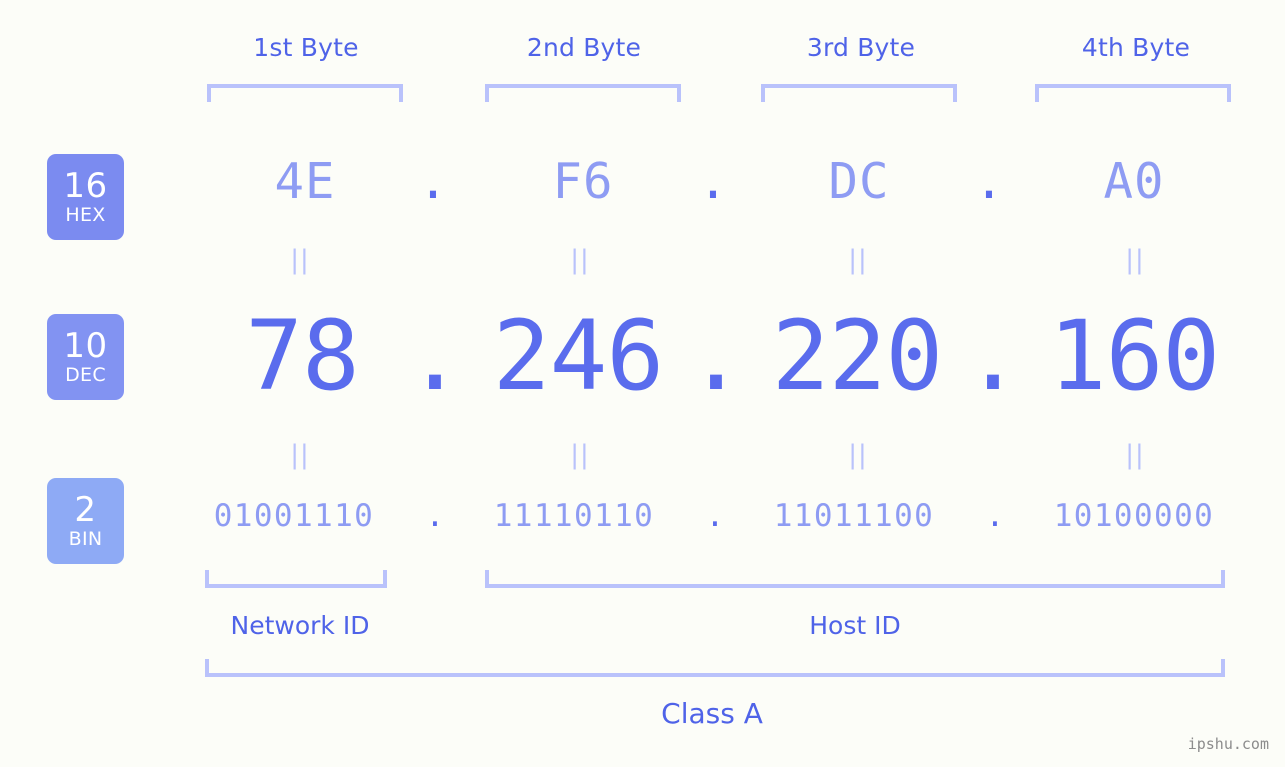 The image size is (1285, 767). What do you see at coordinates (859, 181) in the screenshot?
I see `hex-octet-3: DC` at bounding box center [859, 181].